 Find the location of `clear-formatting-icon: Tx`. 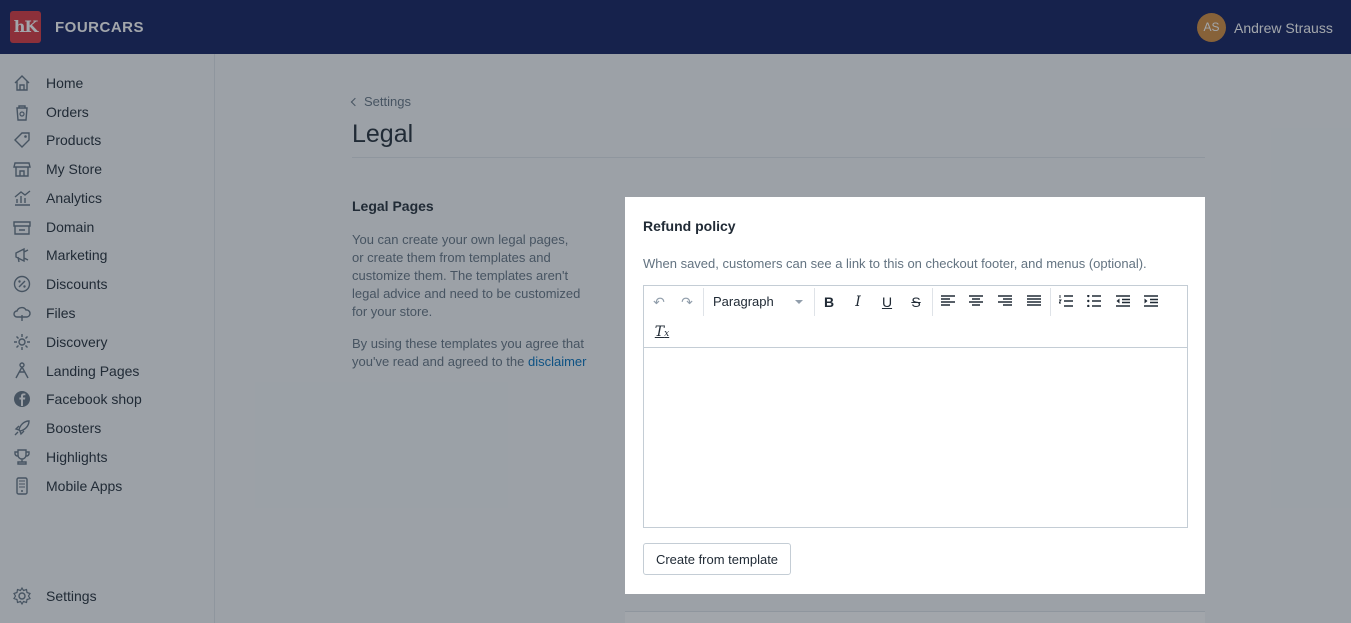

clear-formatting-icon: Tx is located at coordinates (662, 332).